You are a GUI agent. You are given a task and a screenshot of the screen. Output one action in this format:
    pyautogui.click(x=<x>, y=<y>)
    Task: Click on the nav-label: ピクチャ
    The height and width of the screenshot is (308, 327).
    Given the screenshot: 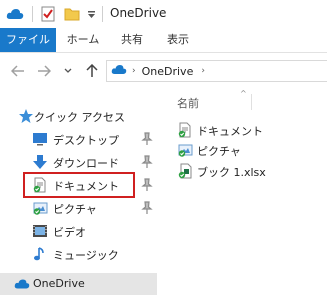 What is the action you would take?
    pyautogui.click(x=75, y=209)
    